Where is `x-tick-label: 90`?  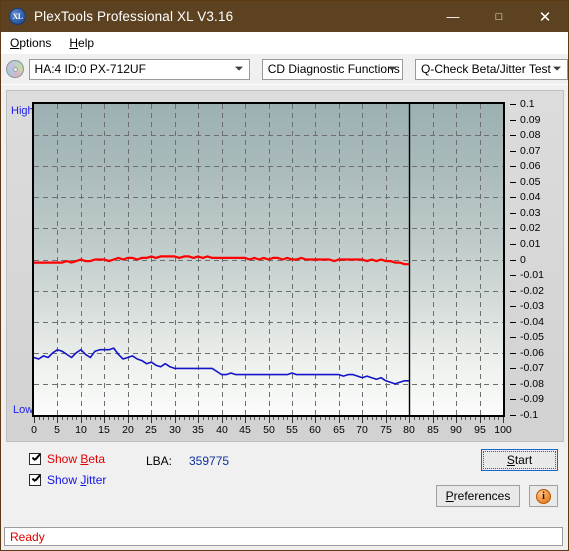 x-tick-label: 90 is located at coordinates (456, 430).